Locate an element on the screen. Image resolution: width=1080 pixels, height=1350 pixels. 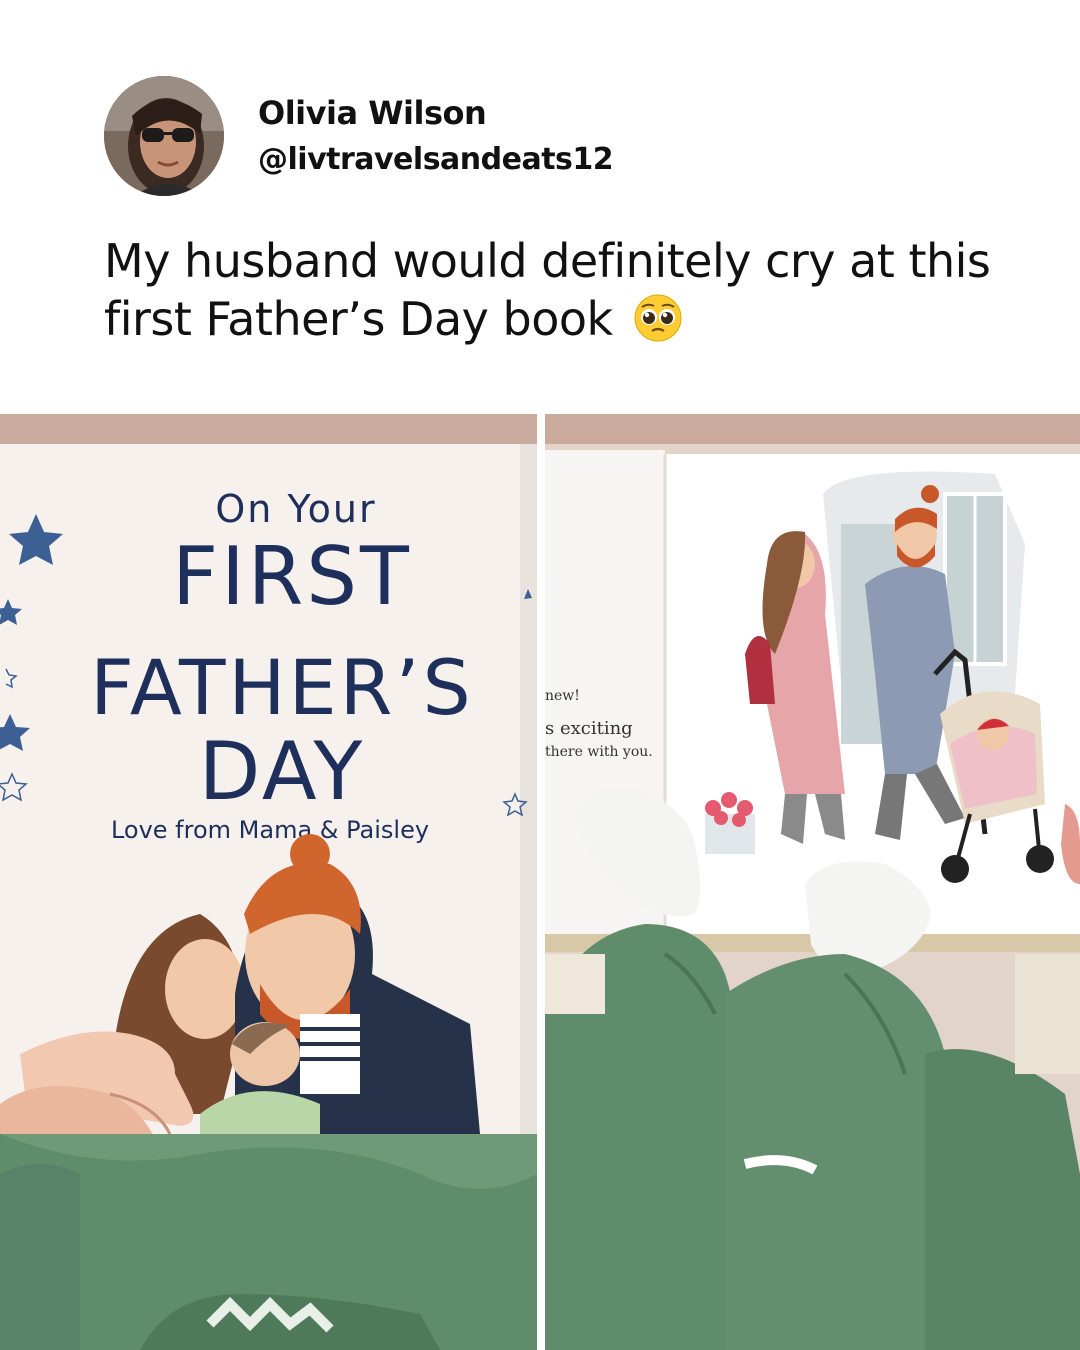
pleading-face-emoji-icon is located at coordinates (658, 318).